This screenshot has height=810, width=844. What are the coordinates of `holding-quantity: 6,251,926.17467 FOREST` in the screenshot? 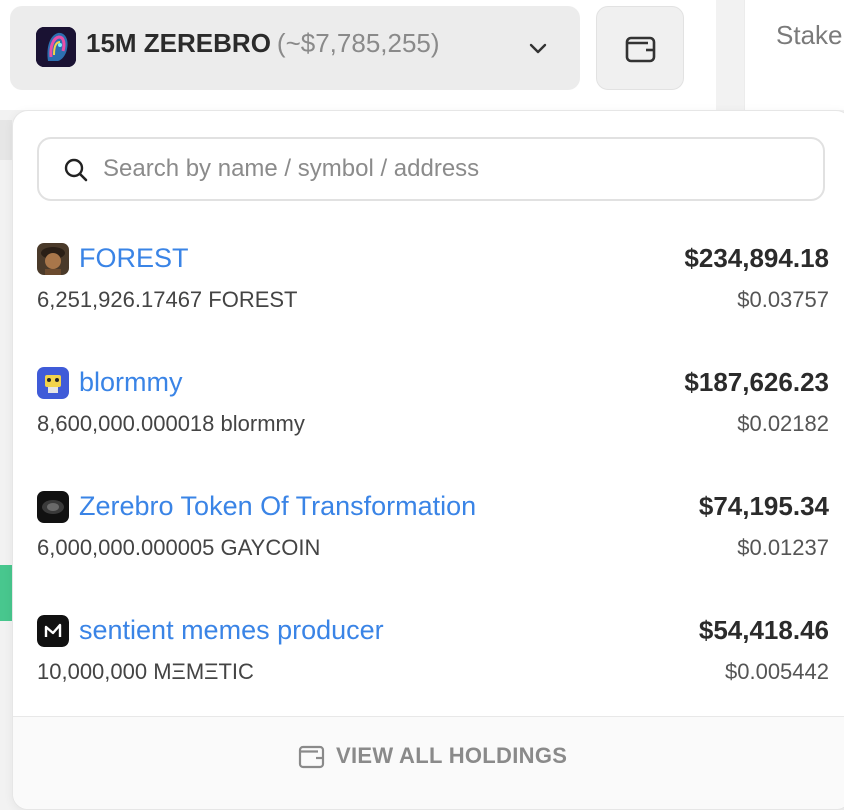 It's located at (167, 299).